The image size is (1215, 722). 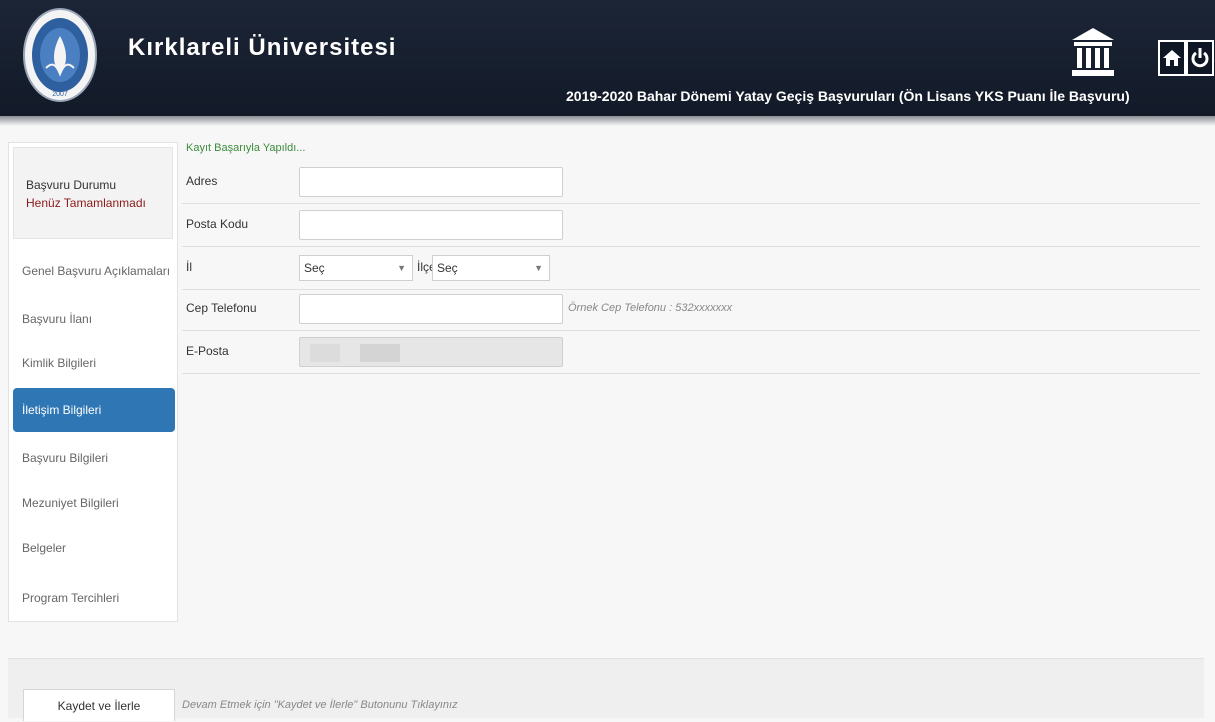 I want to click on home-icon, so click(x=1172, y=58).